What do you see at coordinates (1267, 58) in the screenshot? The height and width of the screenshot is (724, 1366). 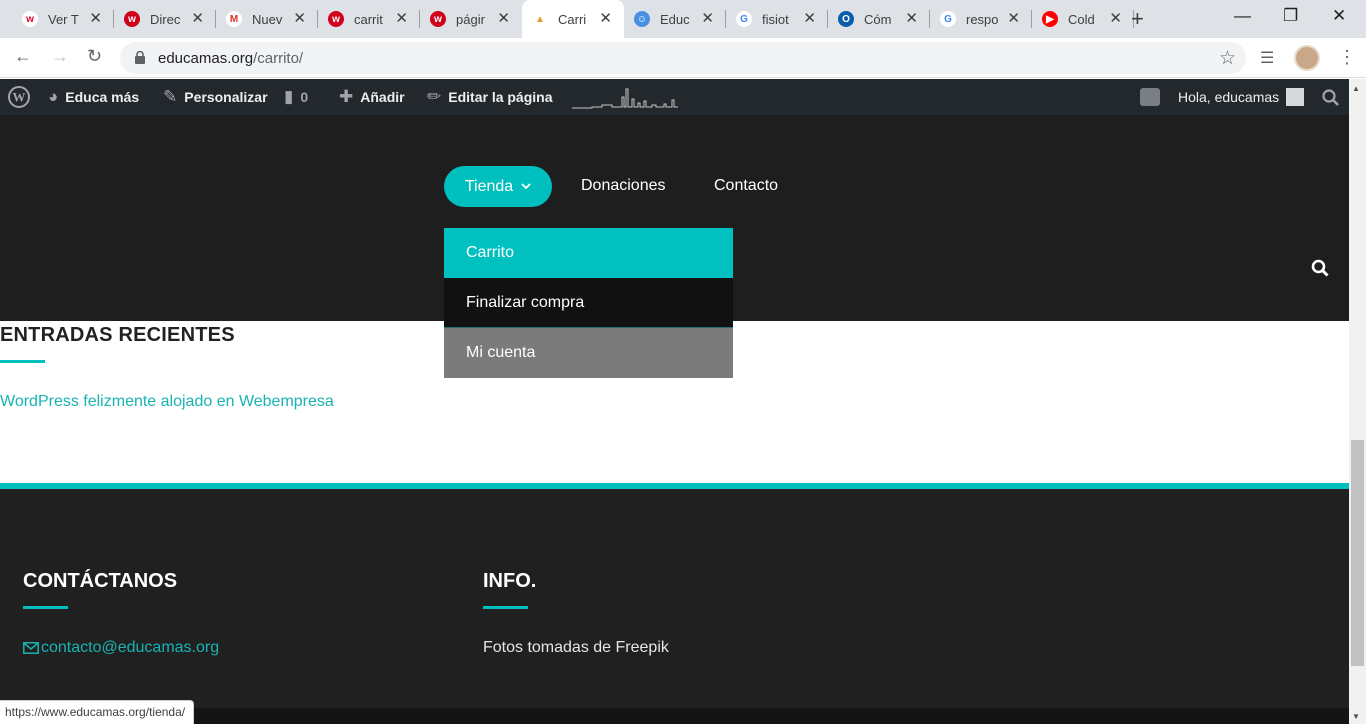 I see `media-control-icon: ☰` at bounding box center [1267, 58].